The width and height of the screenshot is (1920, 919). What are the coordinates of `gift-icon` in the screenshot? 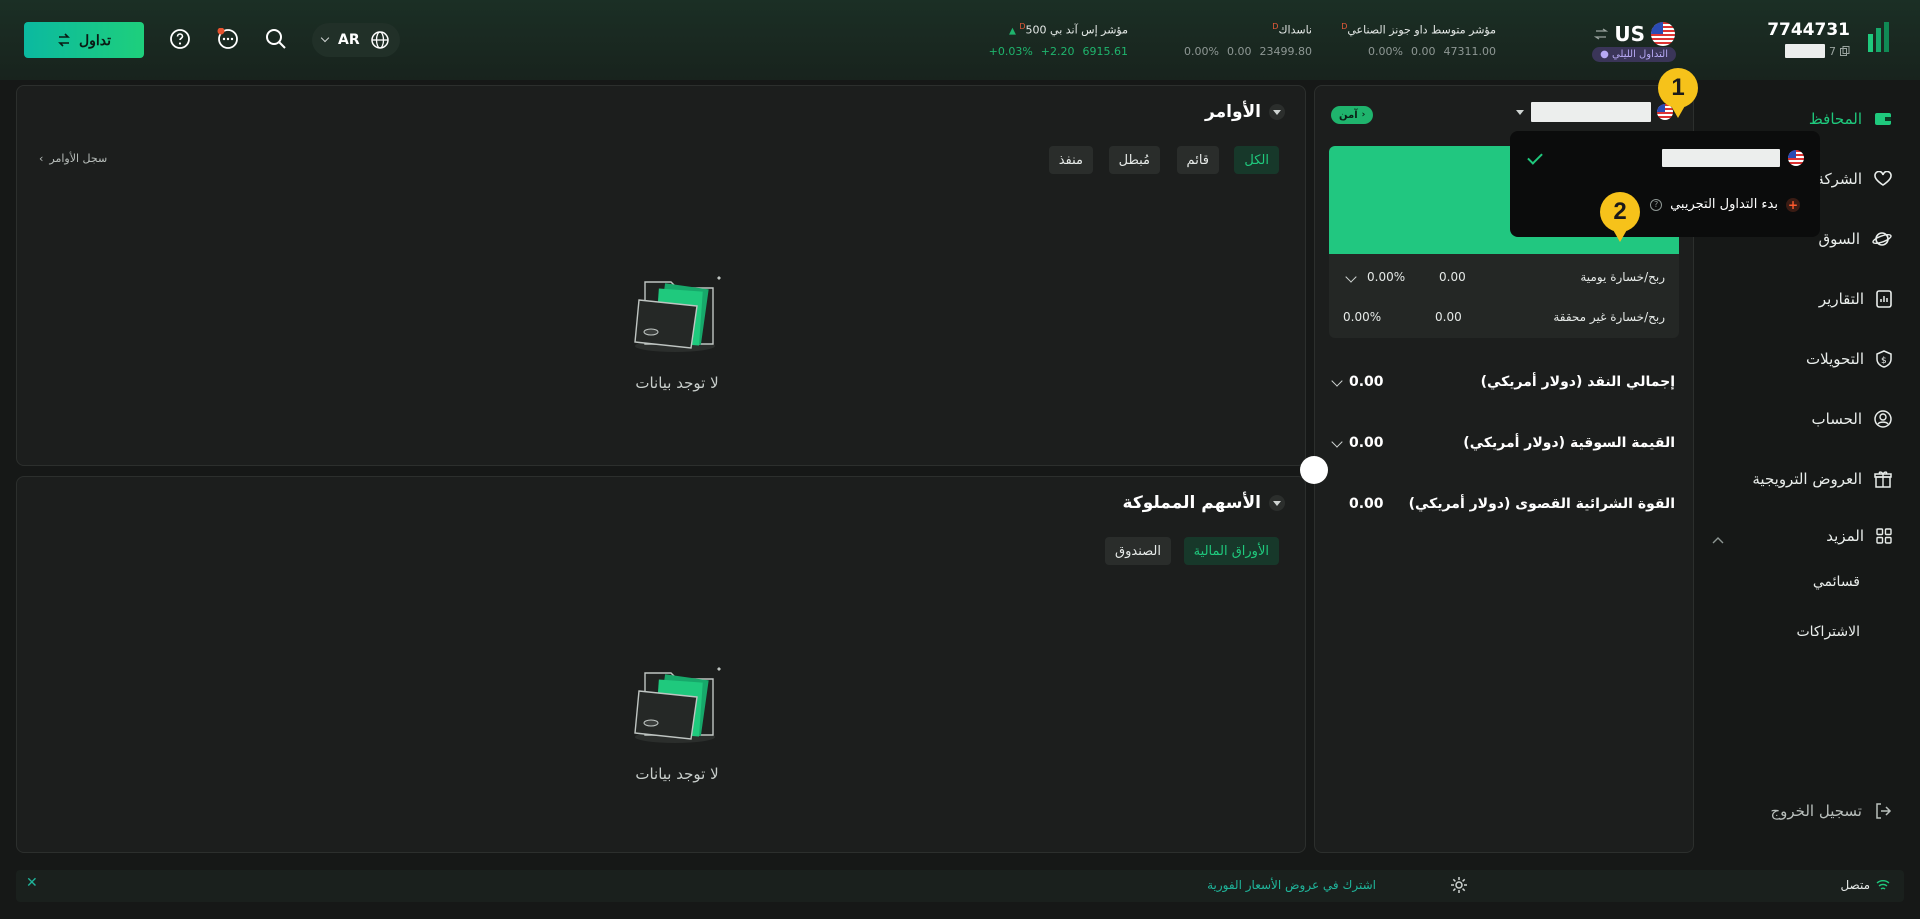 It's located at (1883, 479).